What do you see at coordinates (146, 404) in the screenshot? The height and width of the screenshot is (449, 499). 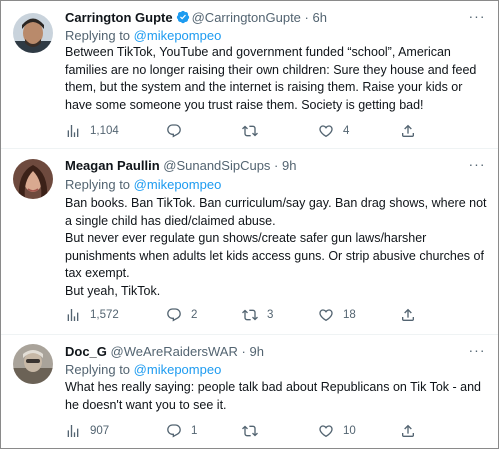 I see `tweet-line: he doesn't want you to see it.` at bounding box center [146, 404].